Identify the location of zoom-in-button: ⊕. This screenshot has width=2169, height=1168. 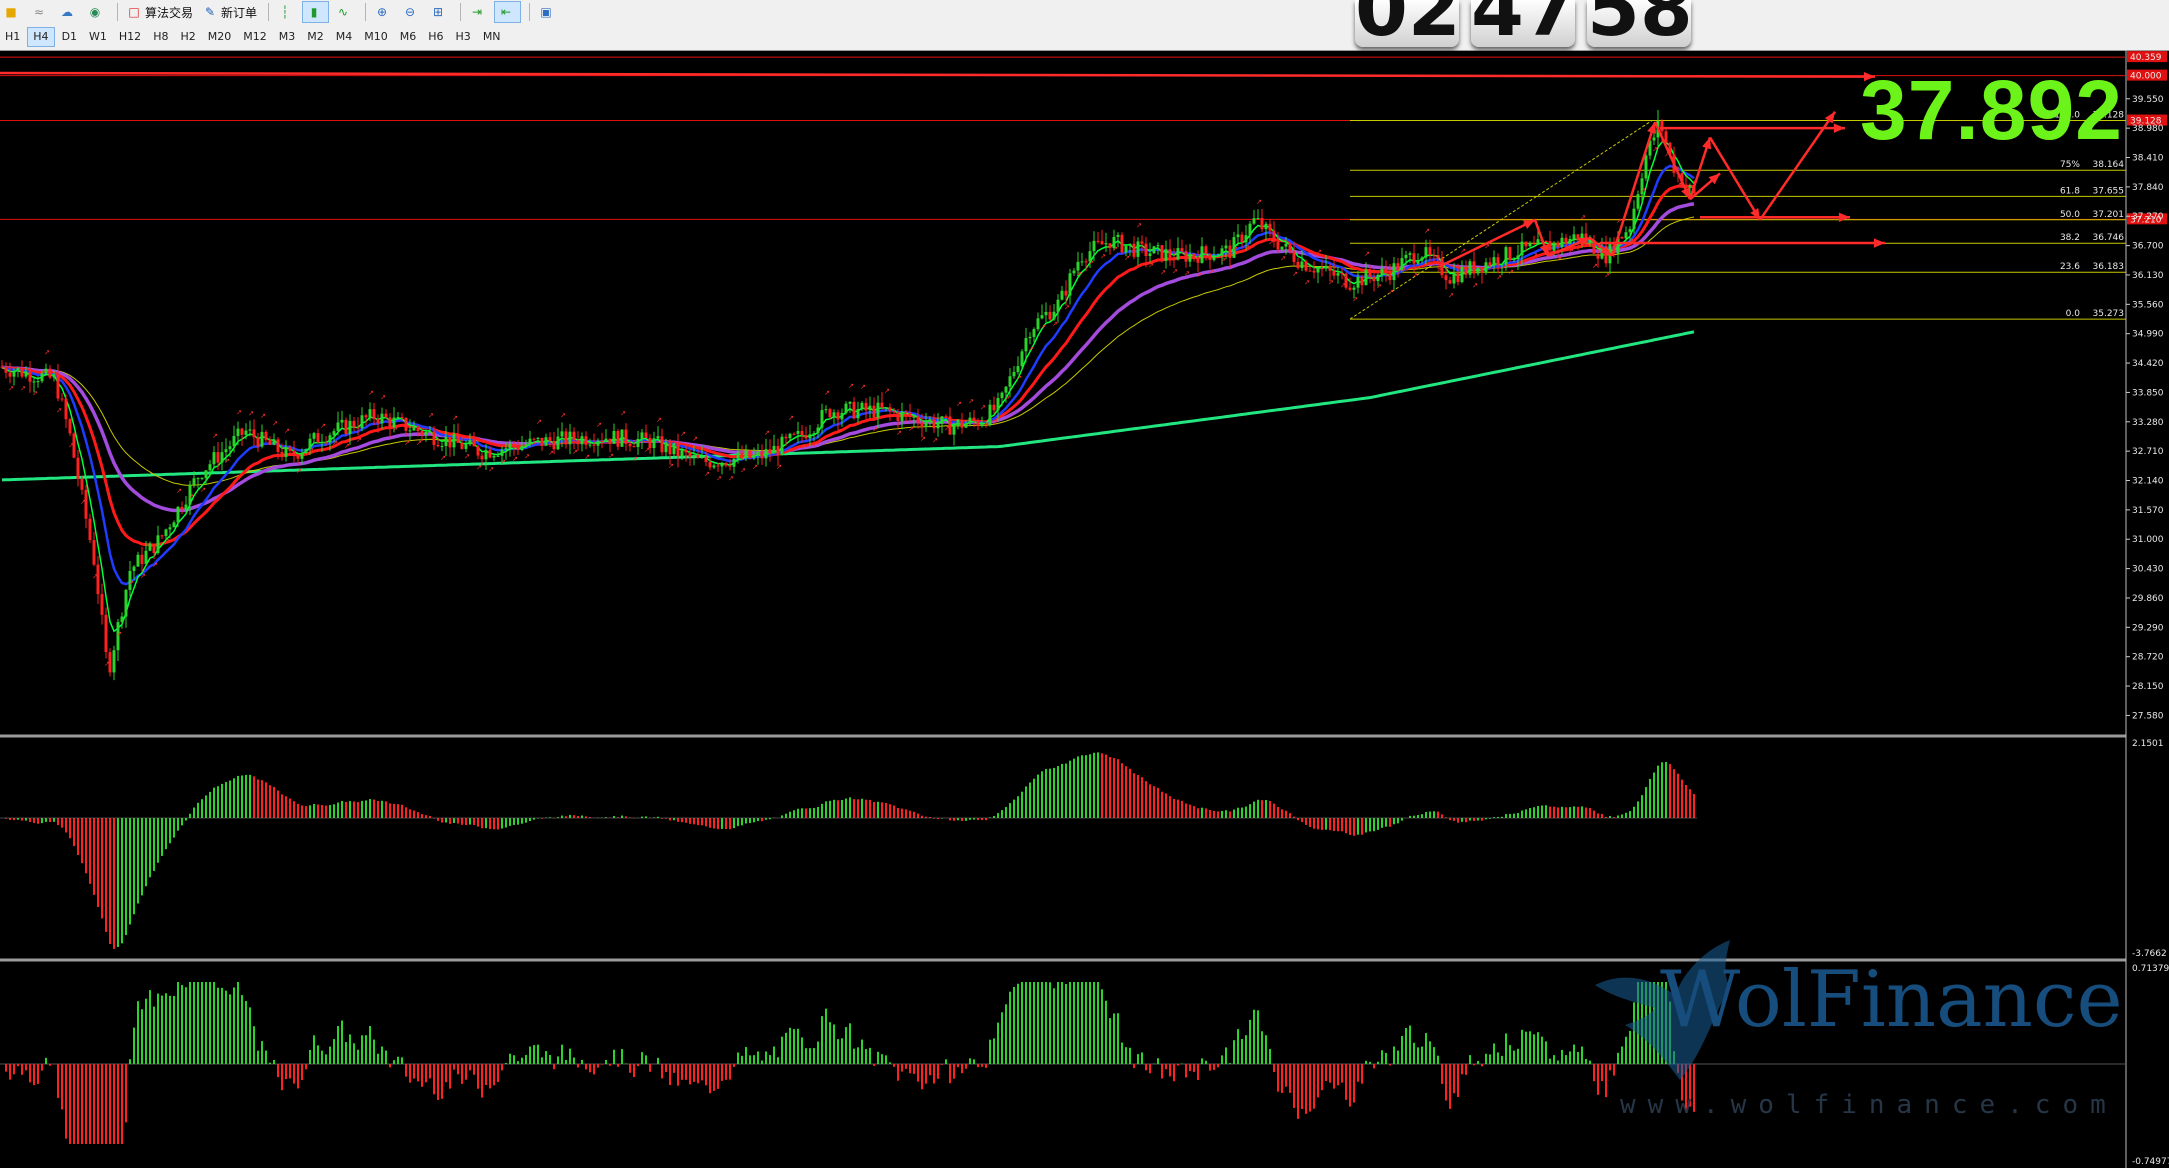
(383, 12).